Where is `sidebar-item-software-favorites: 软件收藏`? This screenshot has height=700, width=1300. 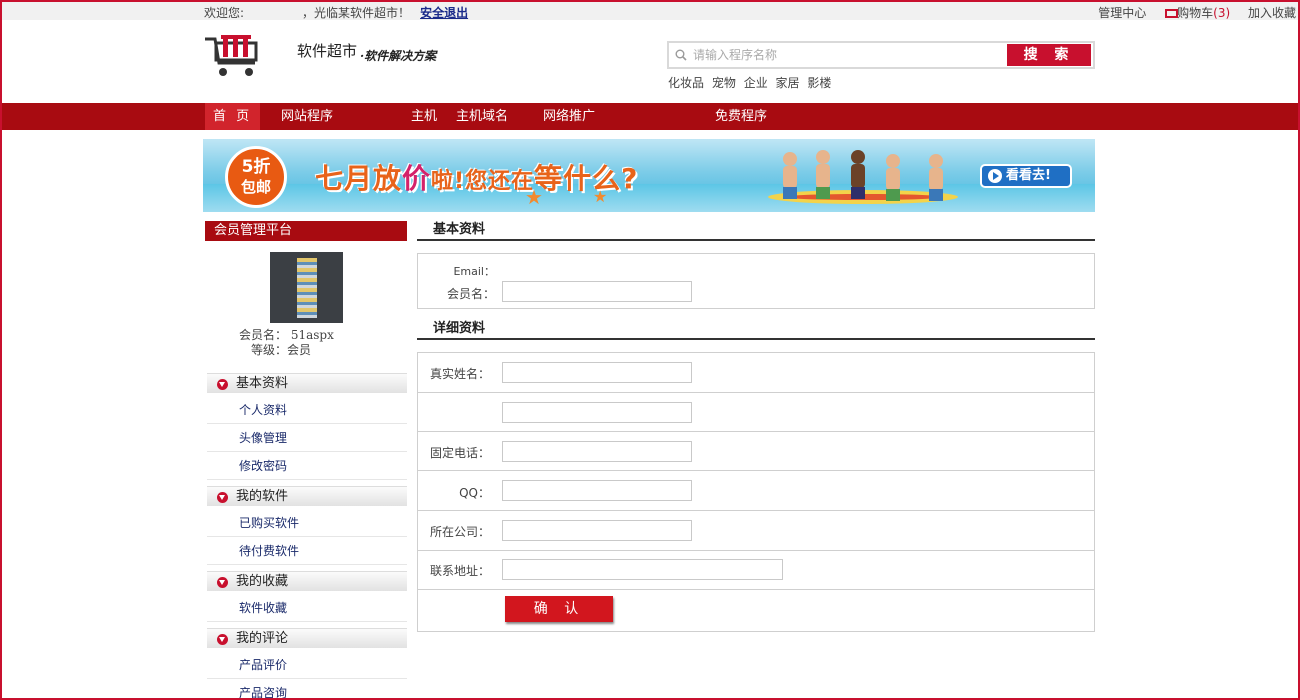
sidebar-item-software-favorites: 软件收藏 is located at coordinates (307, 608).